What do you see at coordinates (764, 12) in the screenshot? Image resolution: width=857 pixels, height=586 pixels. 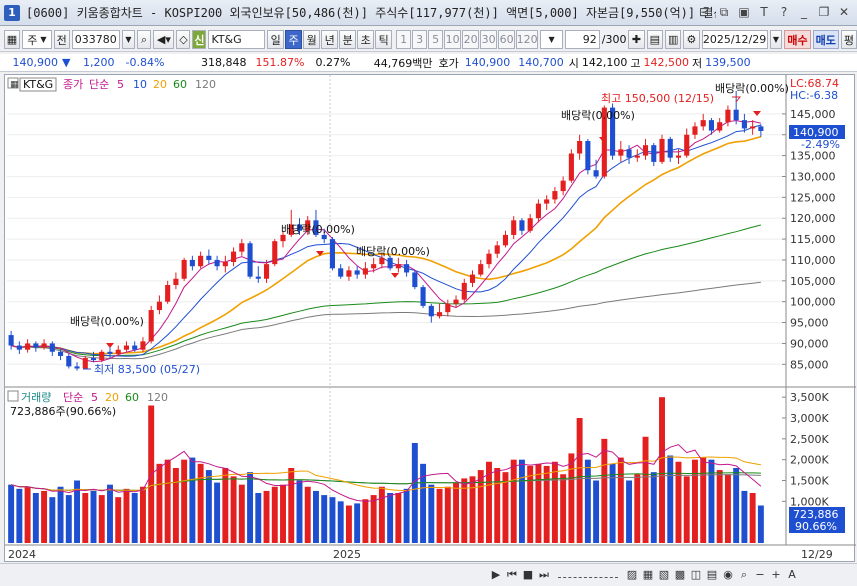 I see `text-tool-icon: T` at bounding box center [764, 12].